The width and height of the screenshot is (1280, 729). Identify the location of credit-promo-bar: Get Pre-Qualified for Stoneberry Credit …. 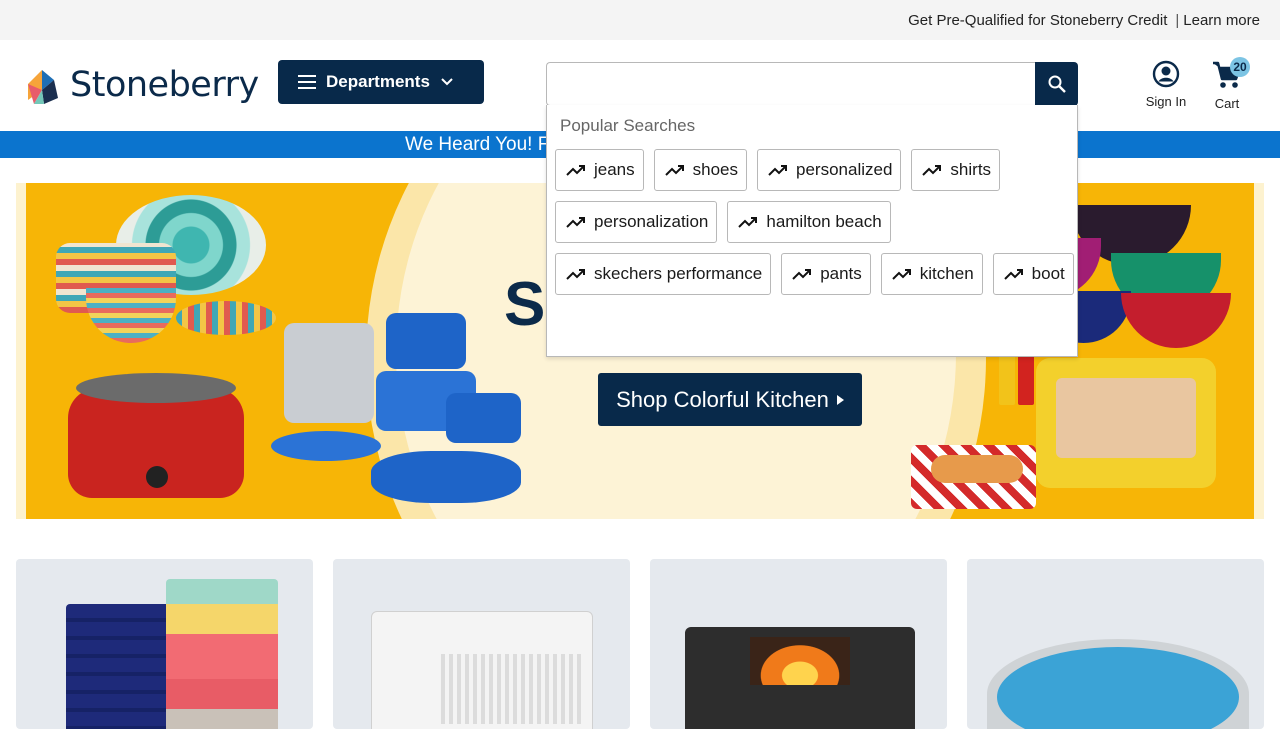
(640, 20).